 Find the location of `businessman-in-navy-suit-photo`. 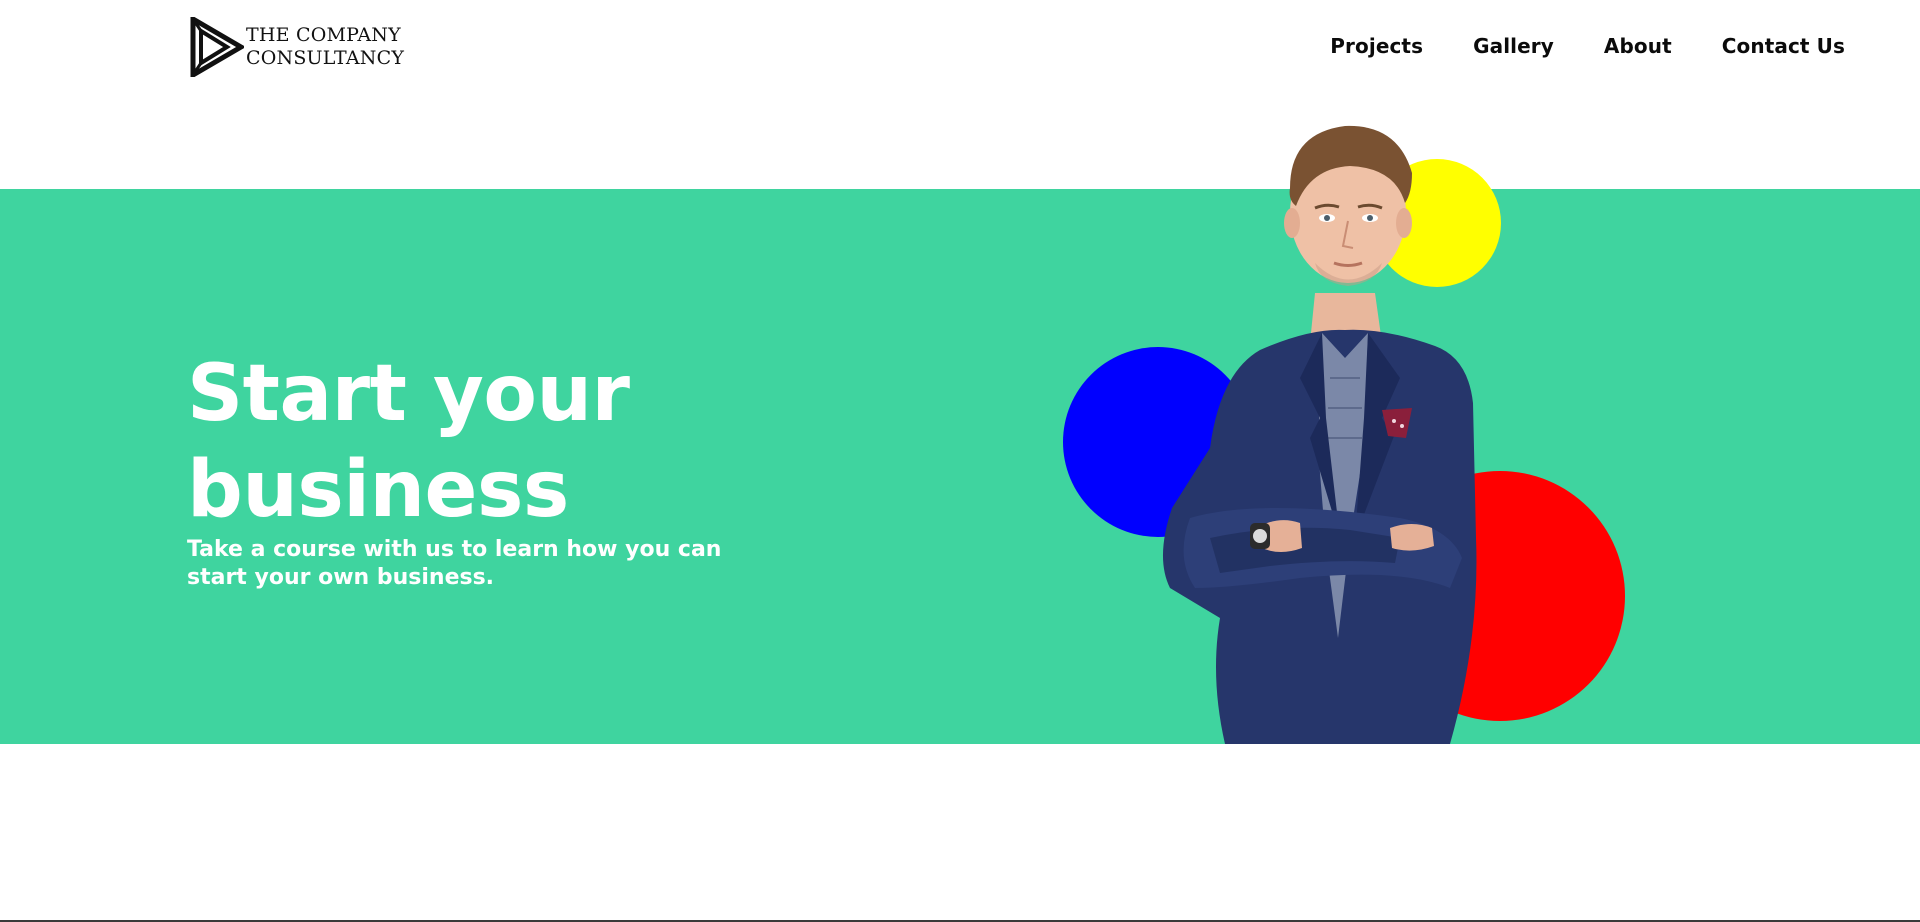

businessman-in-navy-suit-photo is located at coordinates (1319, 434).